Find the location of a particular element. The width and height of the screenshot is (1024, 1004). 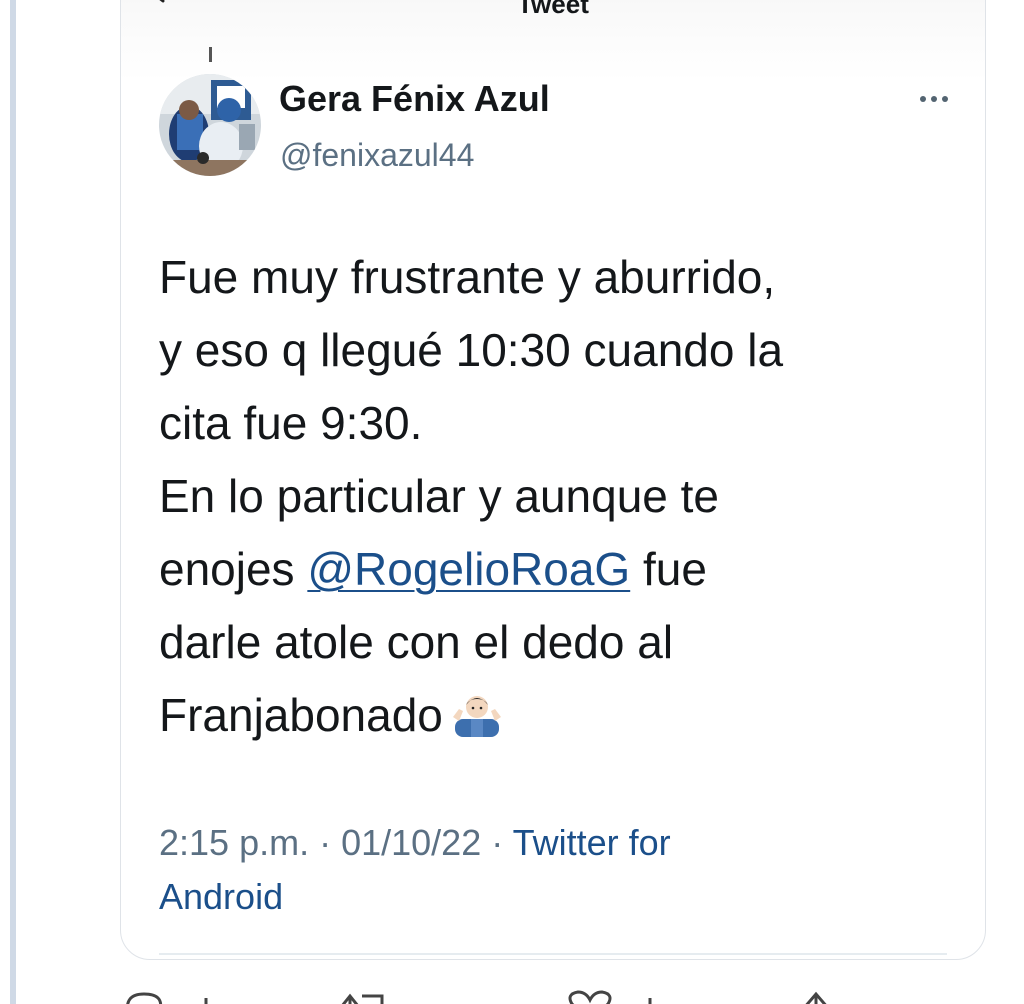

thread-rail is located at coordinates (13, 502).